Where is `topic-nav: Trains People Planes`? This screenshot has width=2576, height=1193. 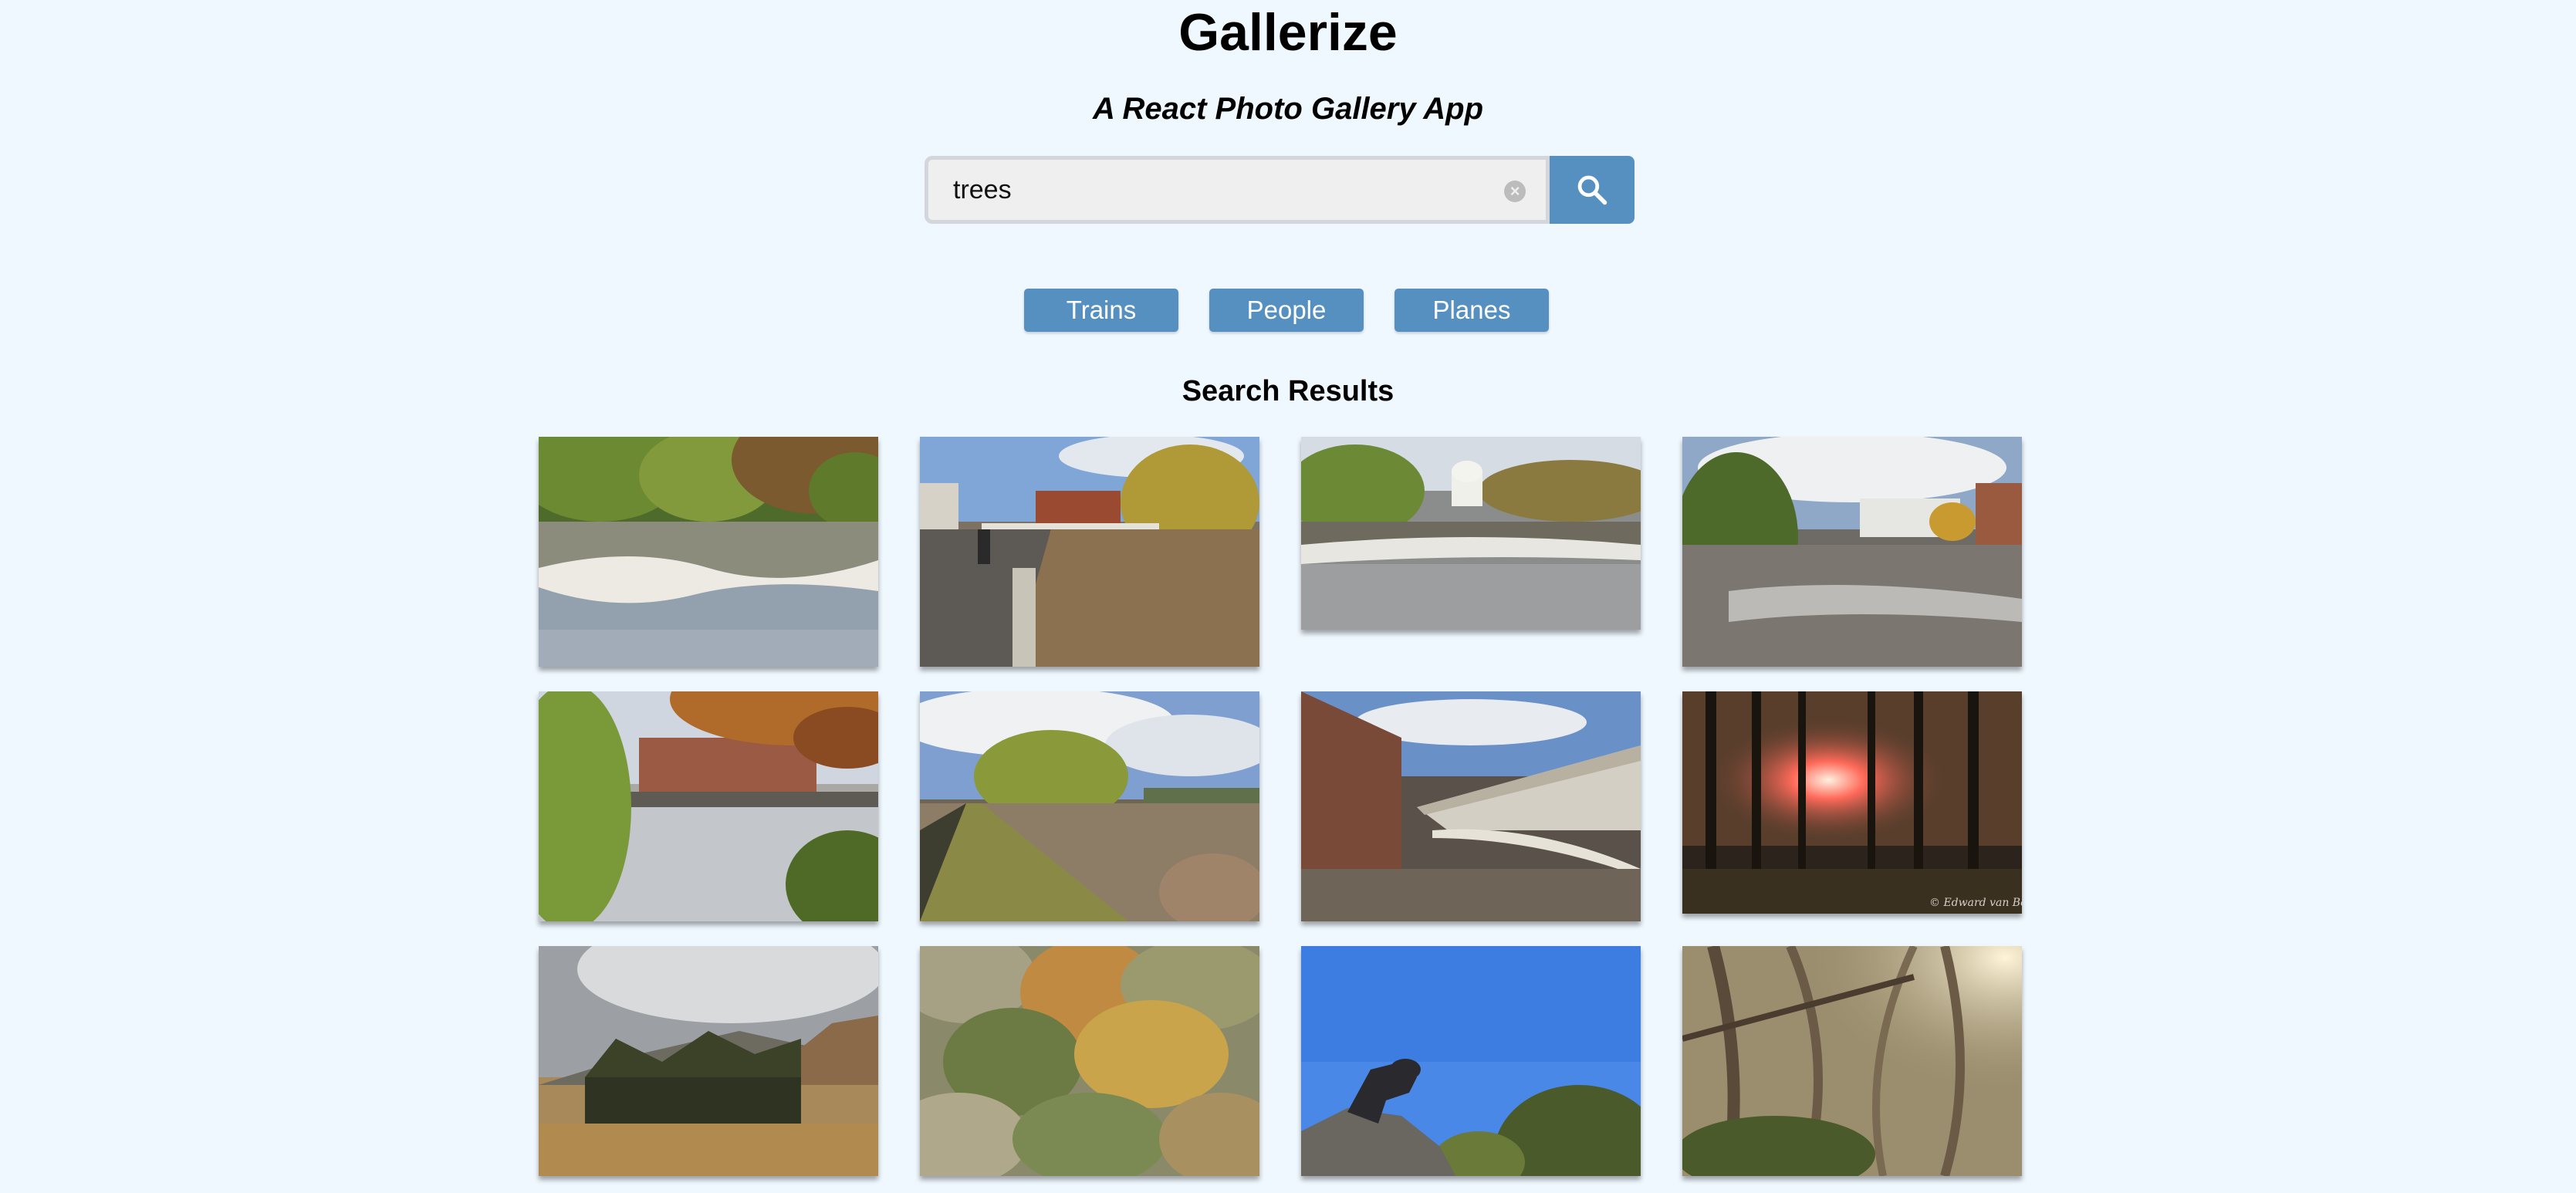 topic-nav: Trains People Planes is located at coordinates (1288, 310).